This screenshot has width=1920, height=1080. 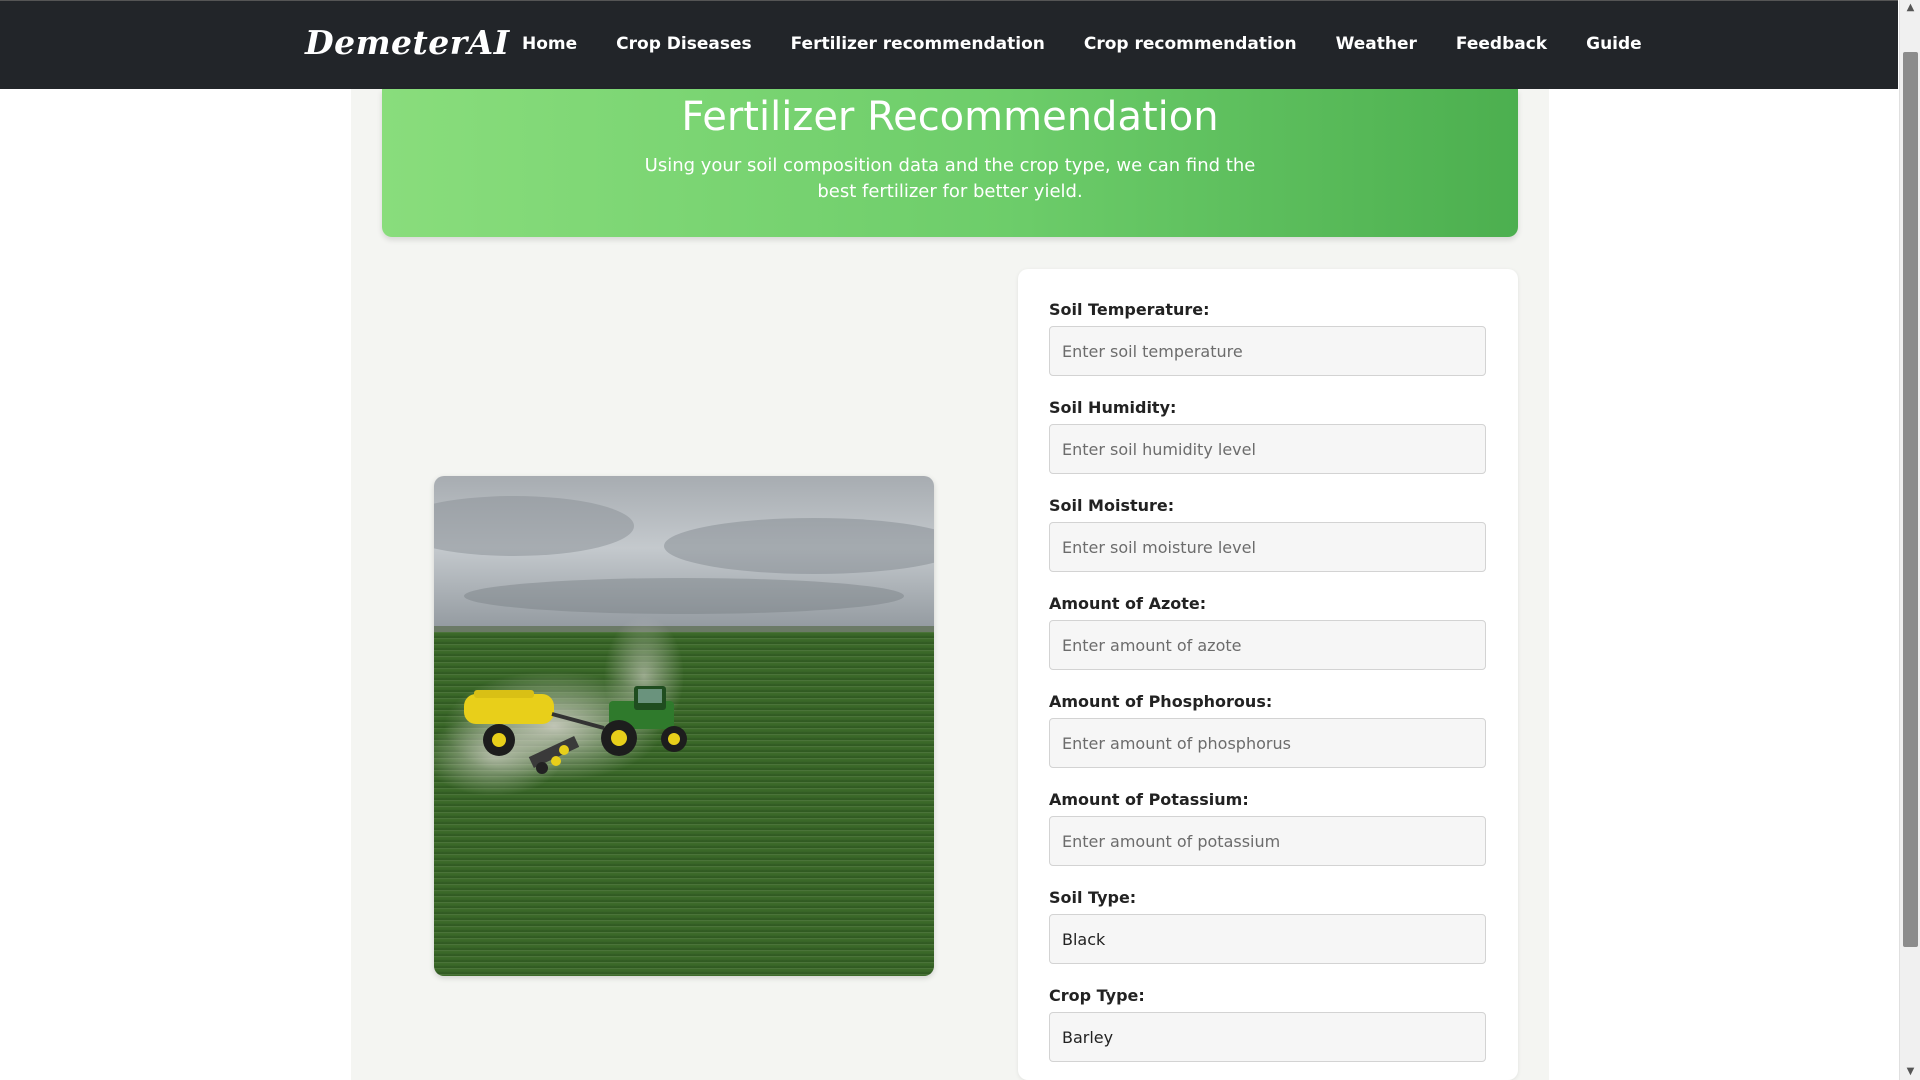 I want to click on field-soil-moisture: Soil Moisture:, so click(x=1267, y=534).